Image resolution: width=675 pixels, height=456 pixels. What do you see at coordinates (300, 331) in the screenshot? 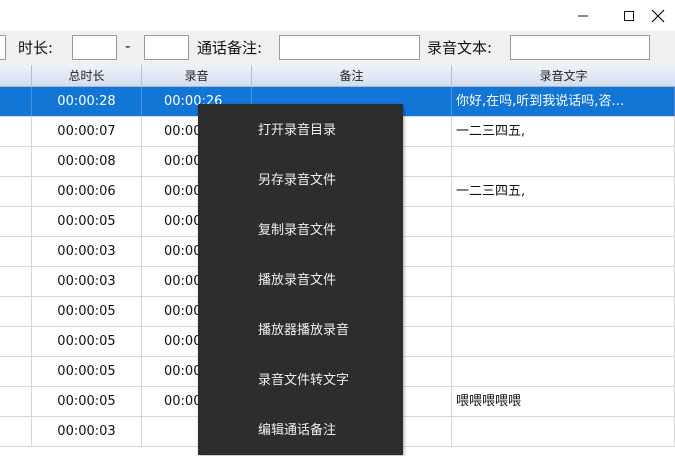
I see `context-menu-item: 播放器播放录音` at bounding box center [300, 331].